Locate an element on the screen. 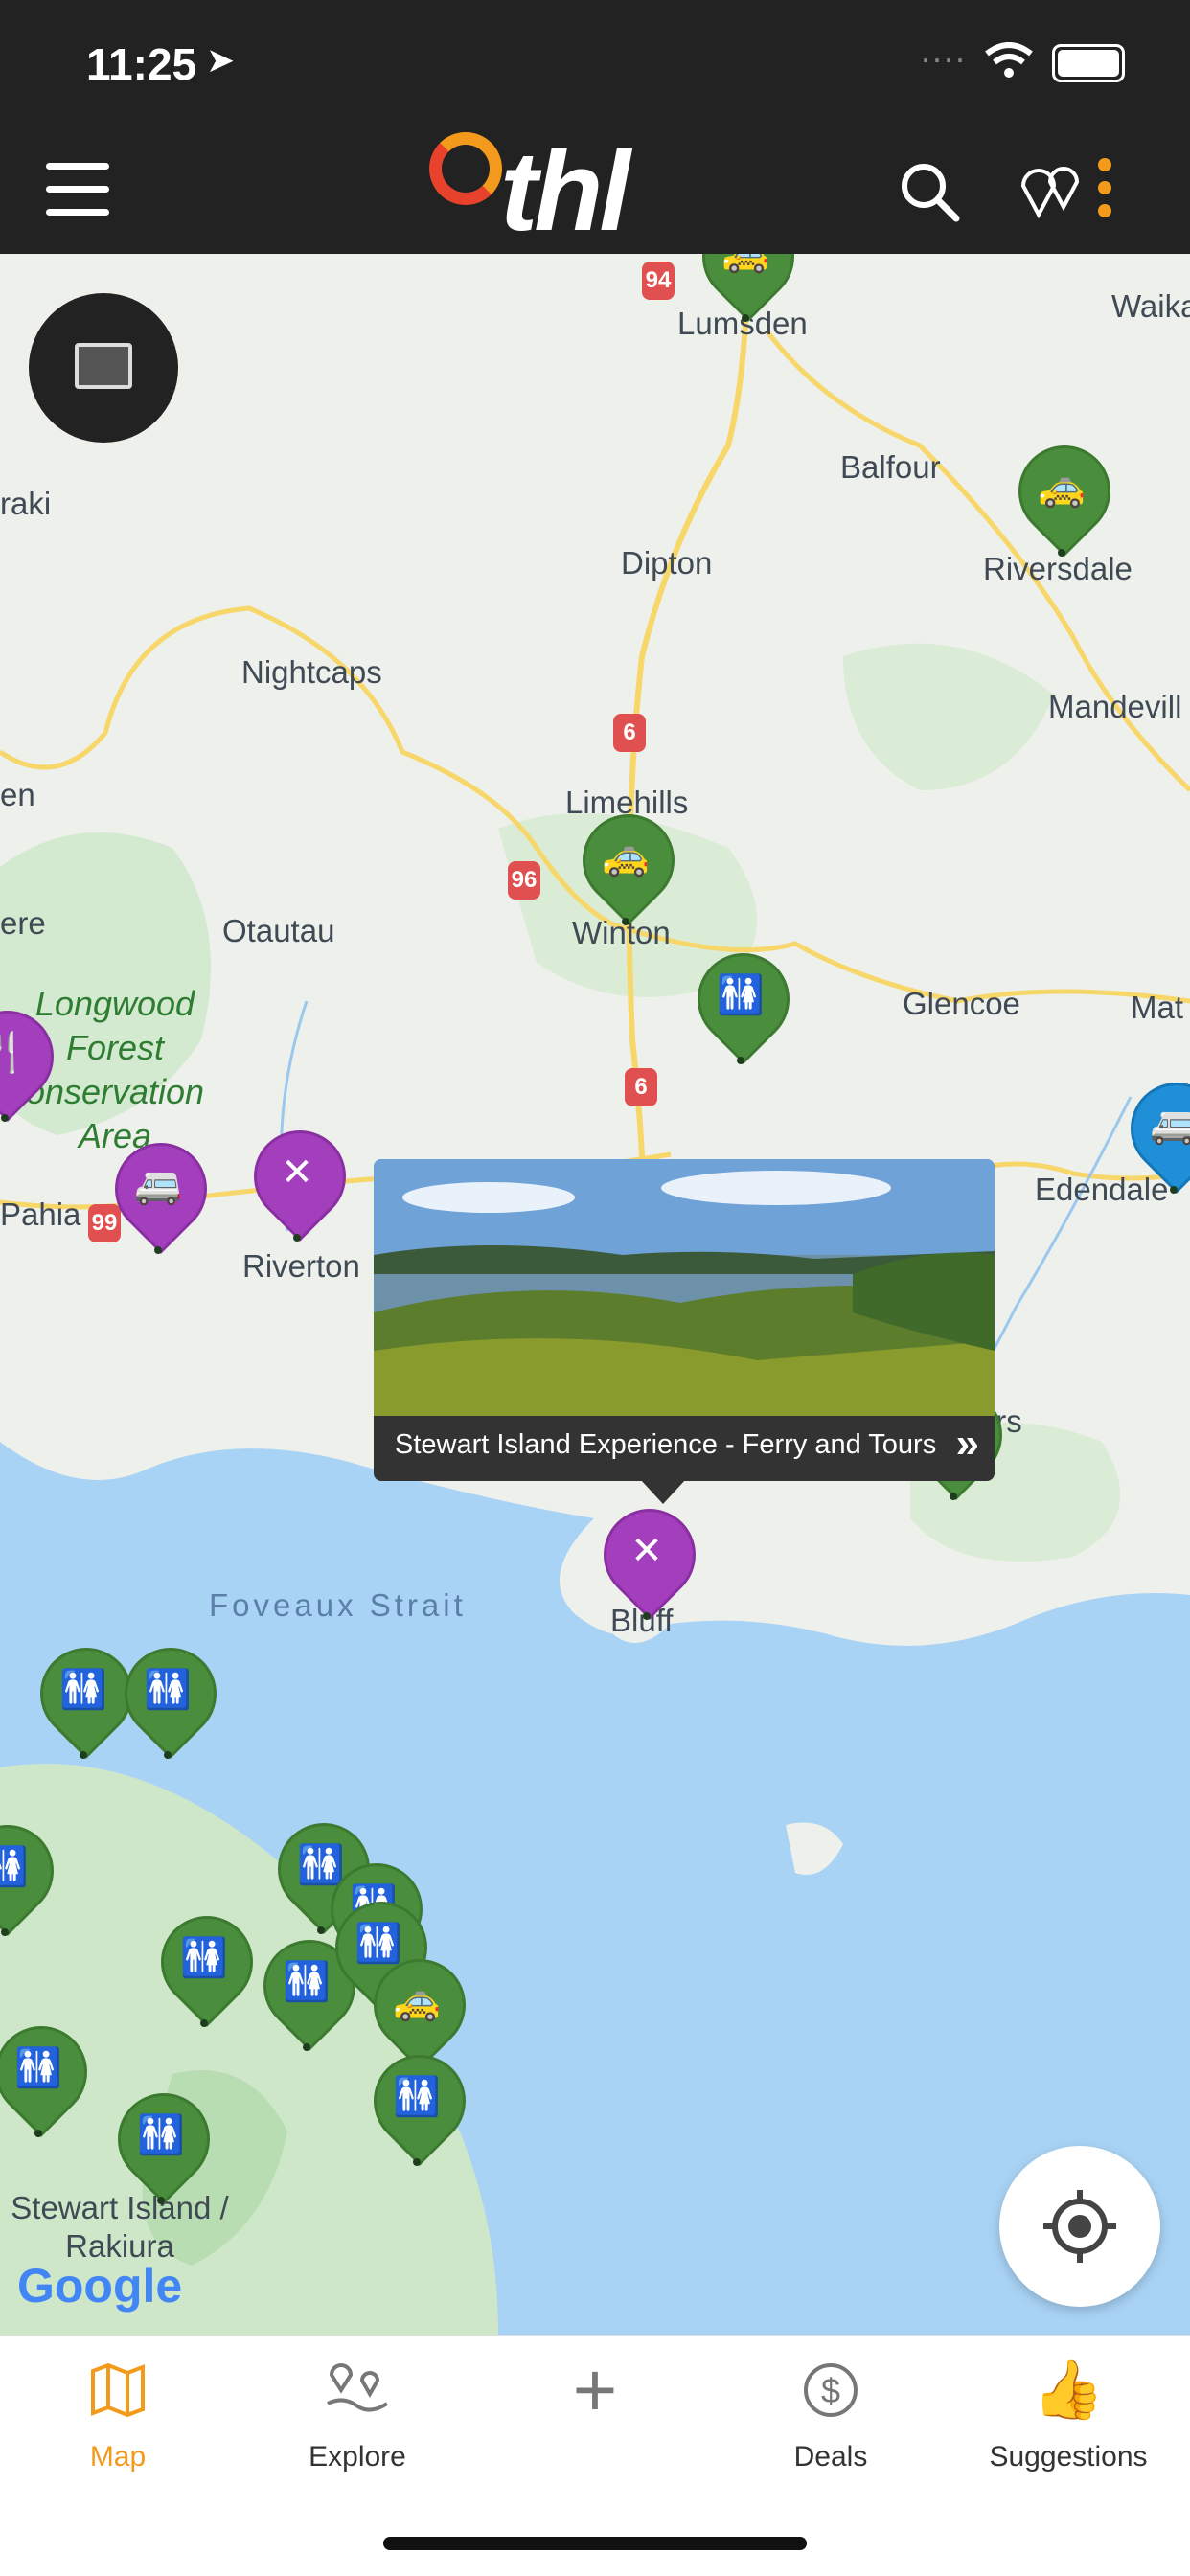 The height and width of the screenshot is (2576, 1190). restaurant-icon: 🍴 is located at coordinates (15, 1053).